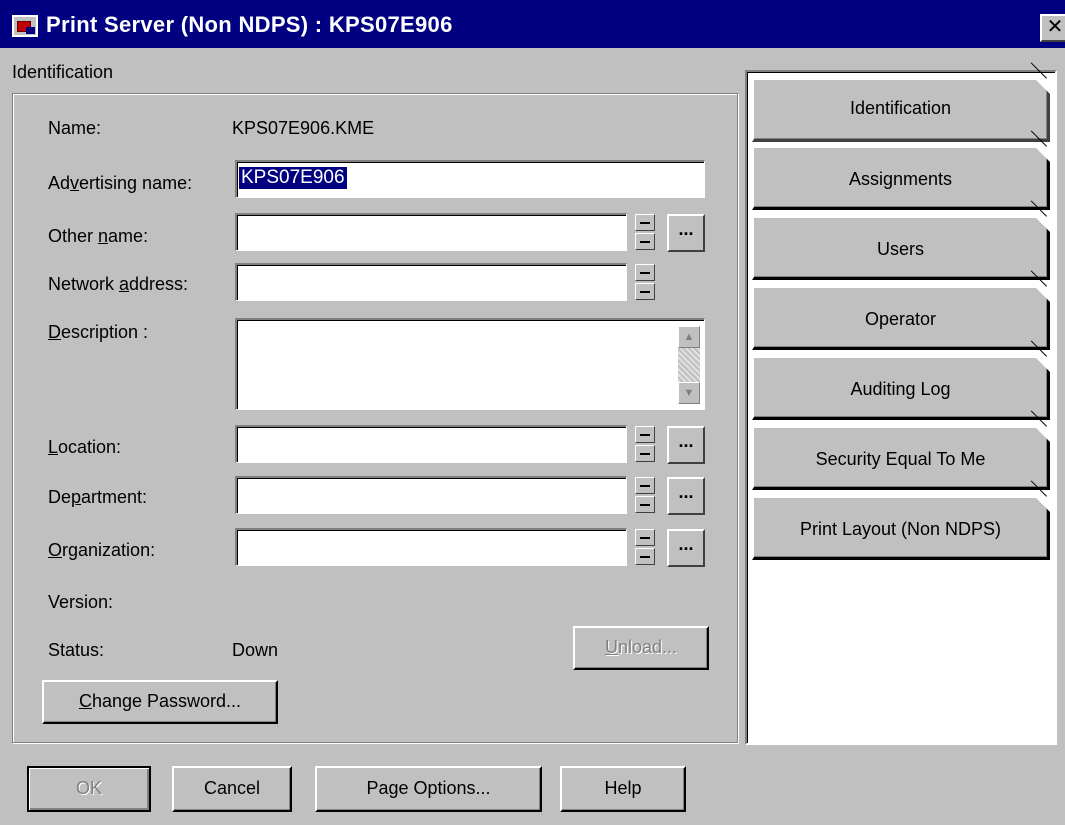 The width and height of the screenshot is (1065, 825). What do you see at coordinates (249, 24) in the screenshot?
I see `window-title: Print Server (Non NDPS) : KPS07E906` at bounding box center [249, 24].